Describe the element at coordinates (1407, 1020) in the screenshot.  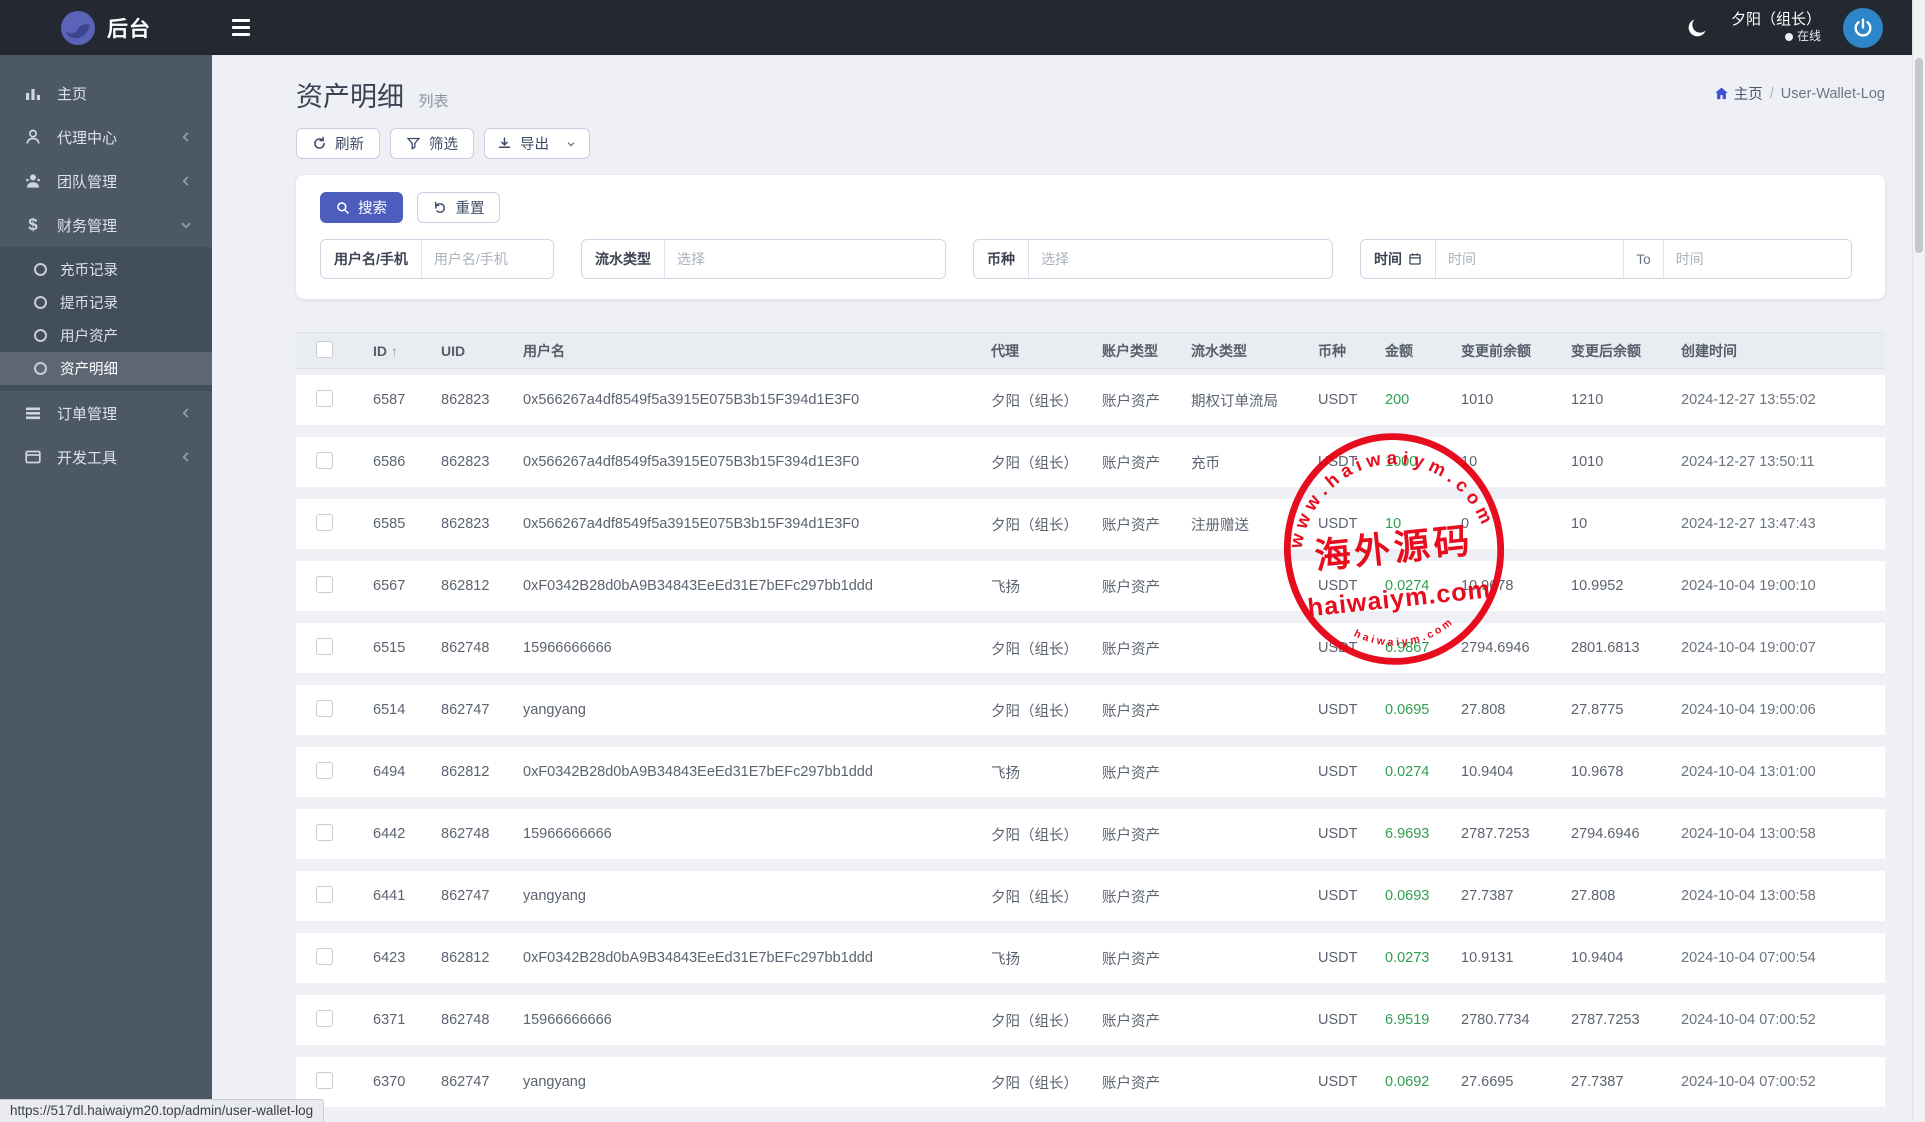
I see `cell-amount: 6.9519` at that location.